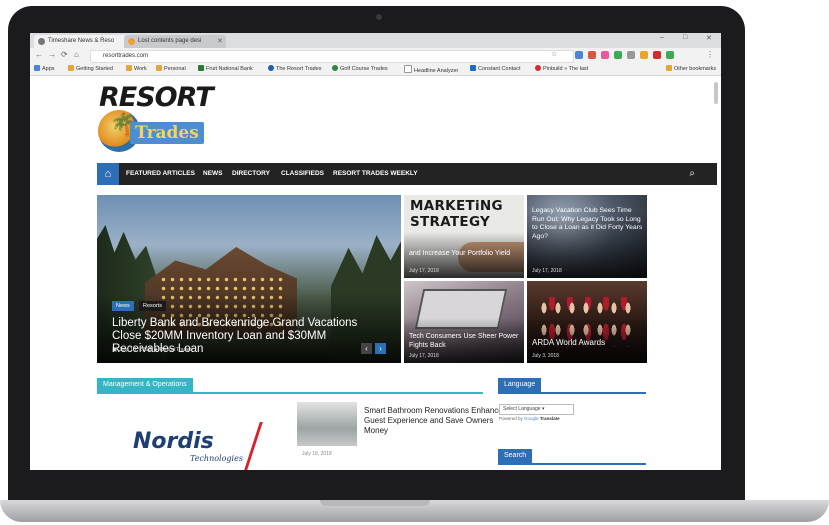 The image size is (829, 525). What do you see at coordinates (464, 254) in the screenshot?
I see `tile-headline: and Increase Your Portfolio Yield` at bounding box center [464, 254].